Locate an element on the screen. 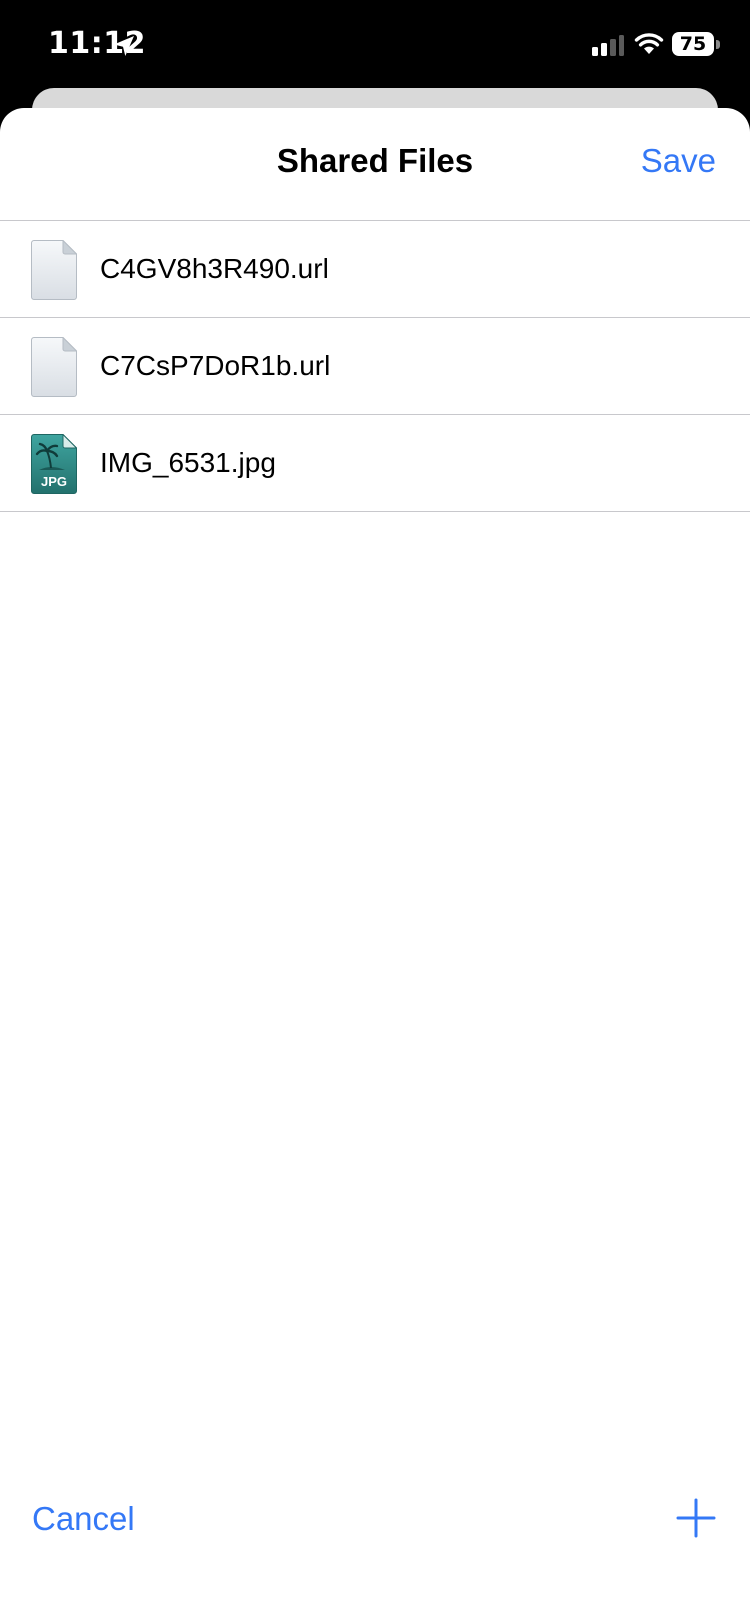  battery-icon: 75 is located at coordinates (693, 44).